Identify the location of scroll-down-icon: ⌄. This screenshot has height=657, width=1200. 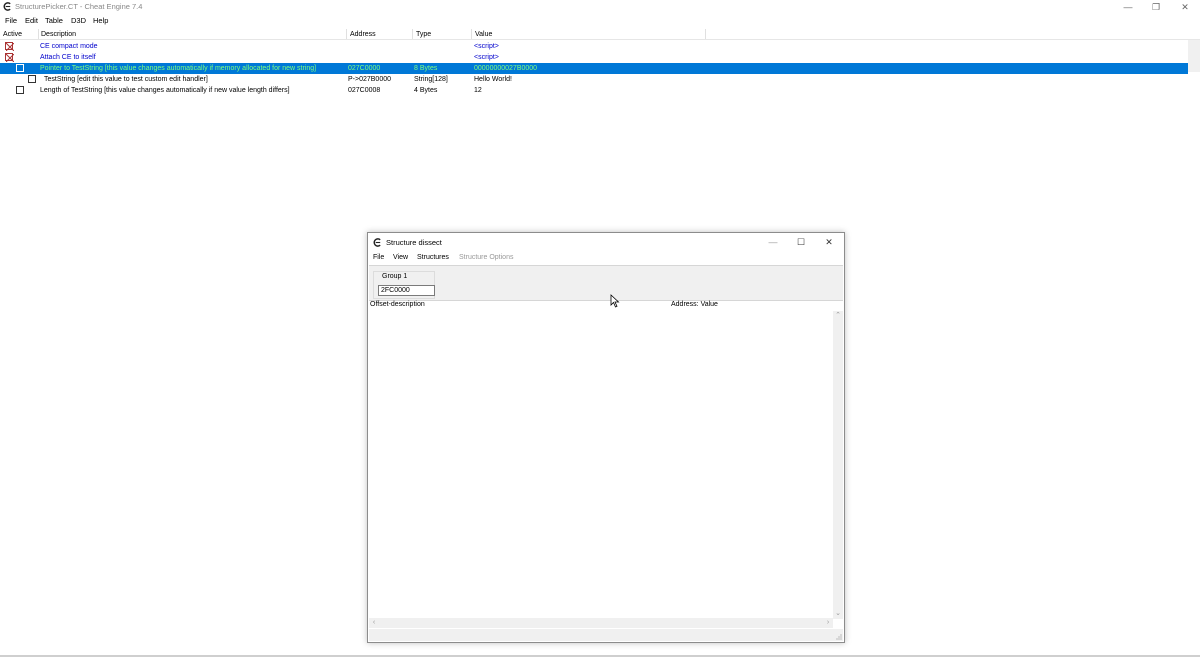
(838, 613).